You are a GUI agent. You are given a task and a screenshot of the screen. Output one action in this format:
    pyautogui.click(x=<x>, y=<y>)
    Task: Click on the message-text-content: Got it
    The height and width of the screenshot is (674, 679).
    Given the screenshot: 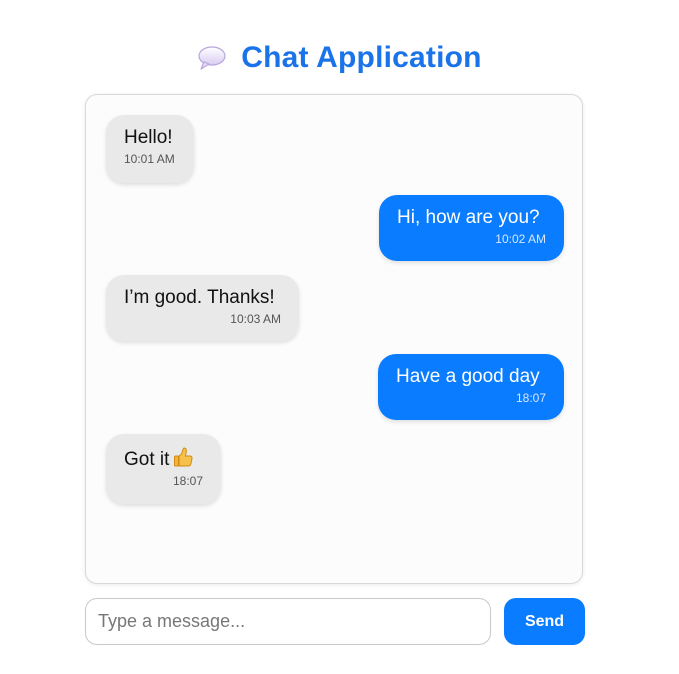 What is the action you would take?
    pyautogui.click(x=147, y=459)
    